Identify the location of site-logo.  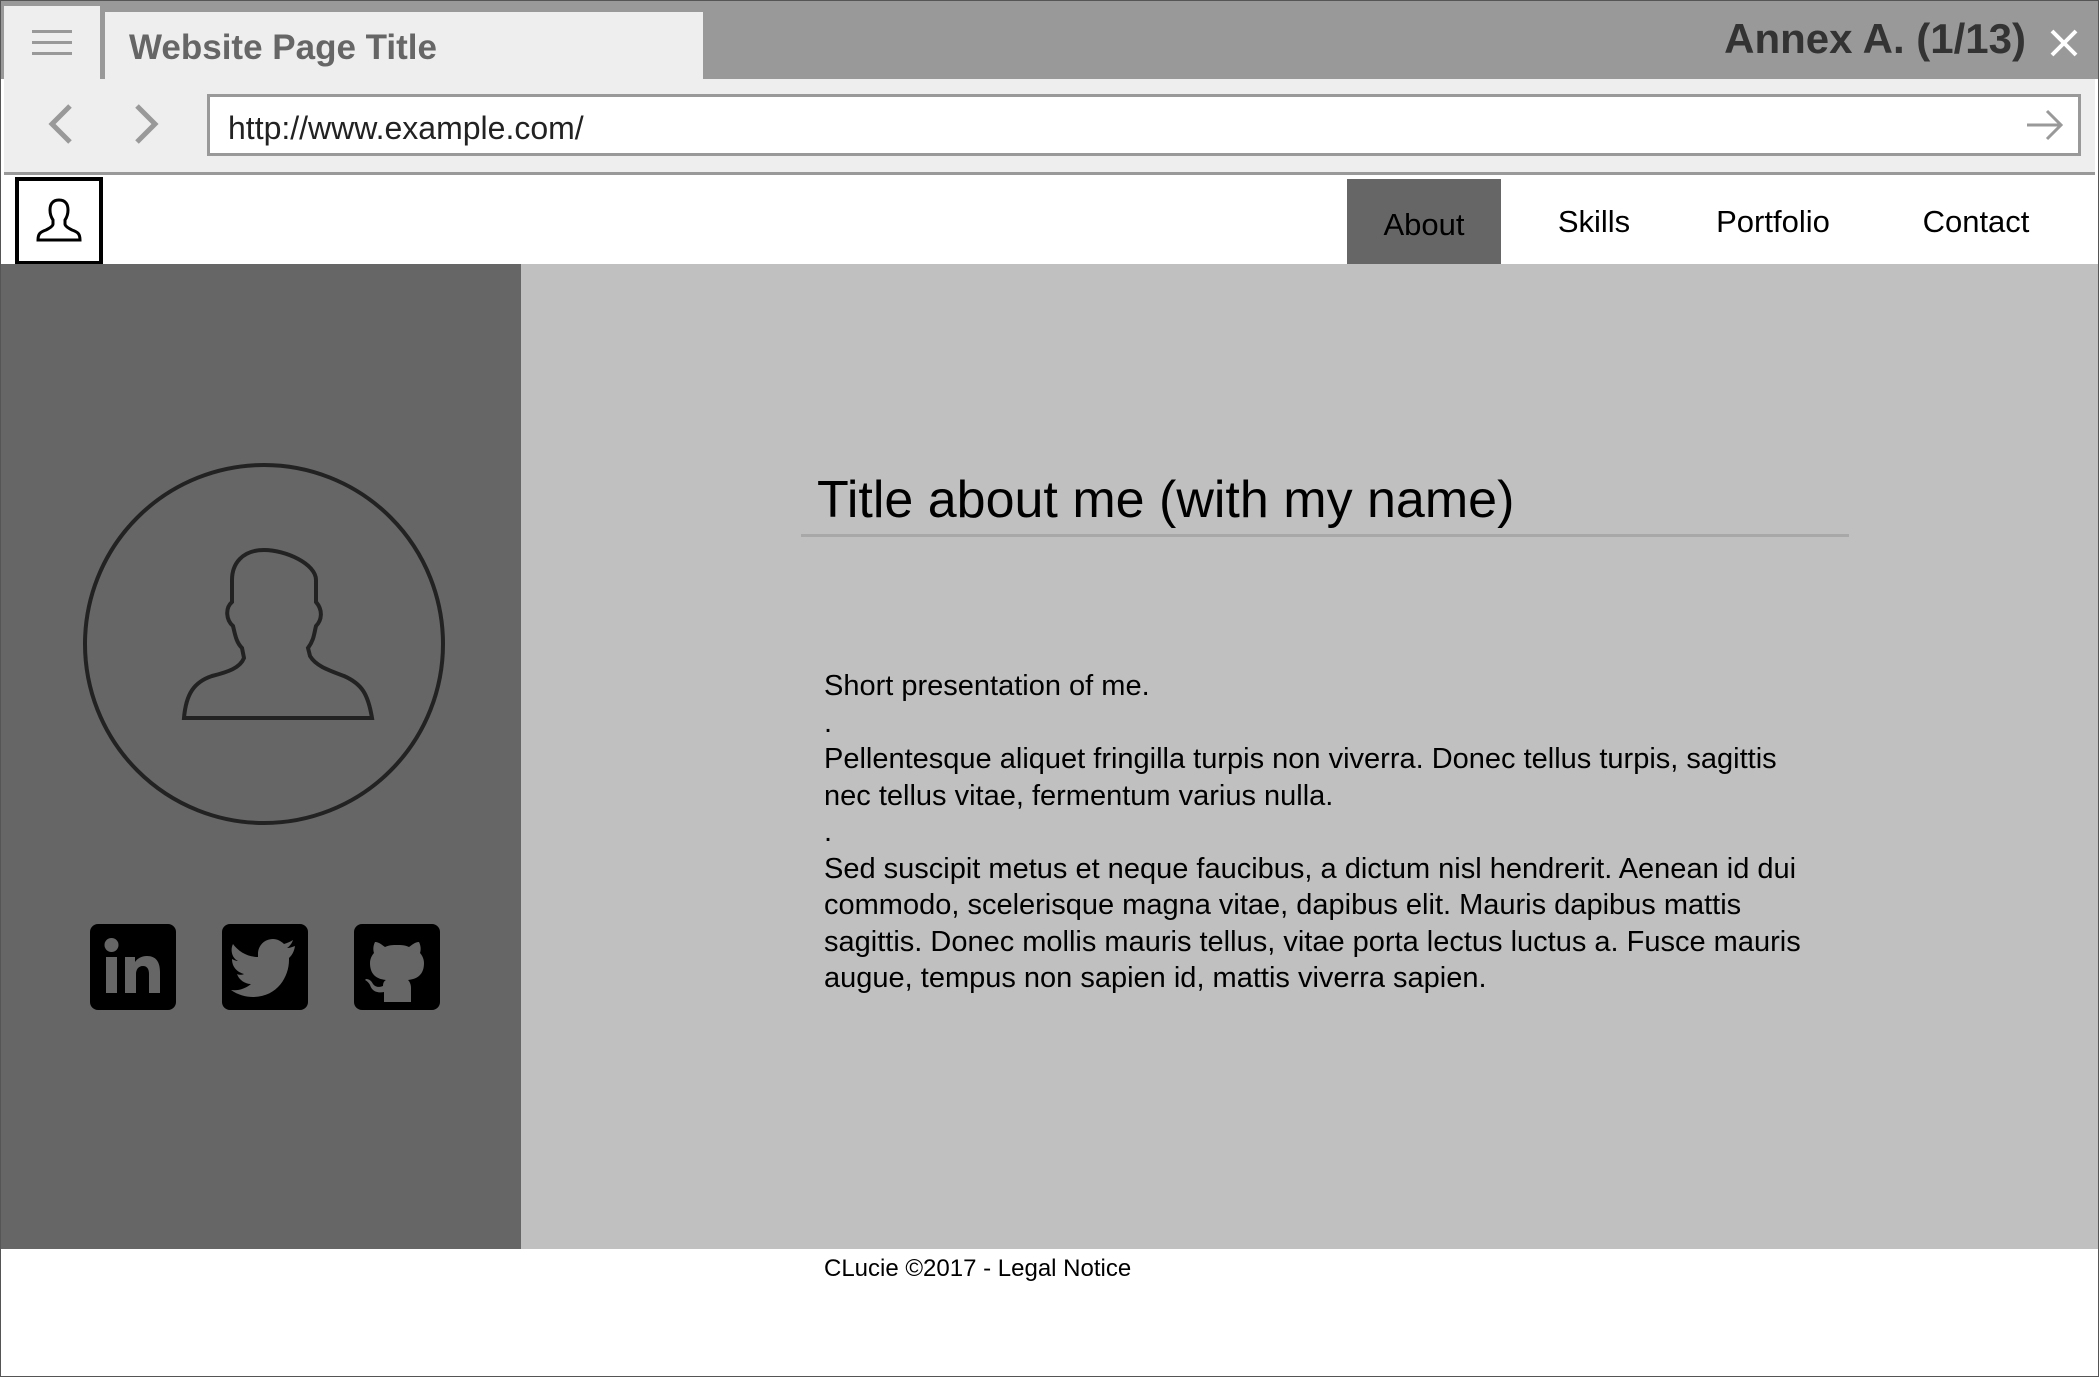
(59, 221).